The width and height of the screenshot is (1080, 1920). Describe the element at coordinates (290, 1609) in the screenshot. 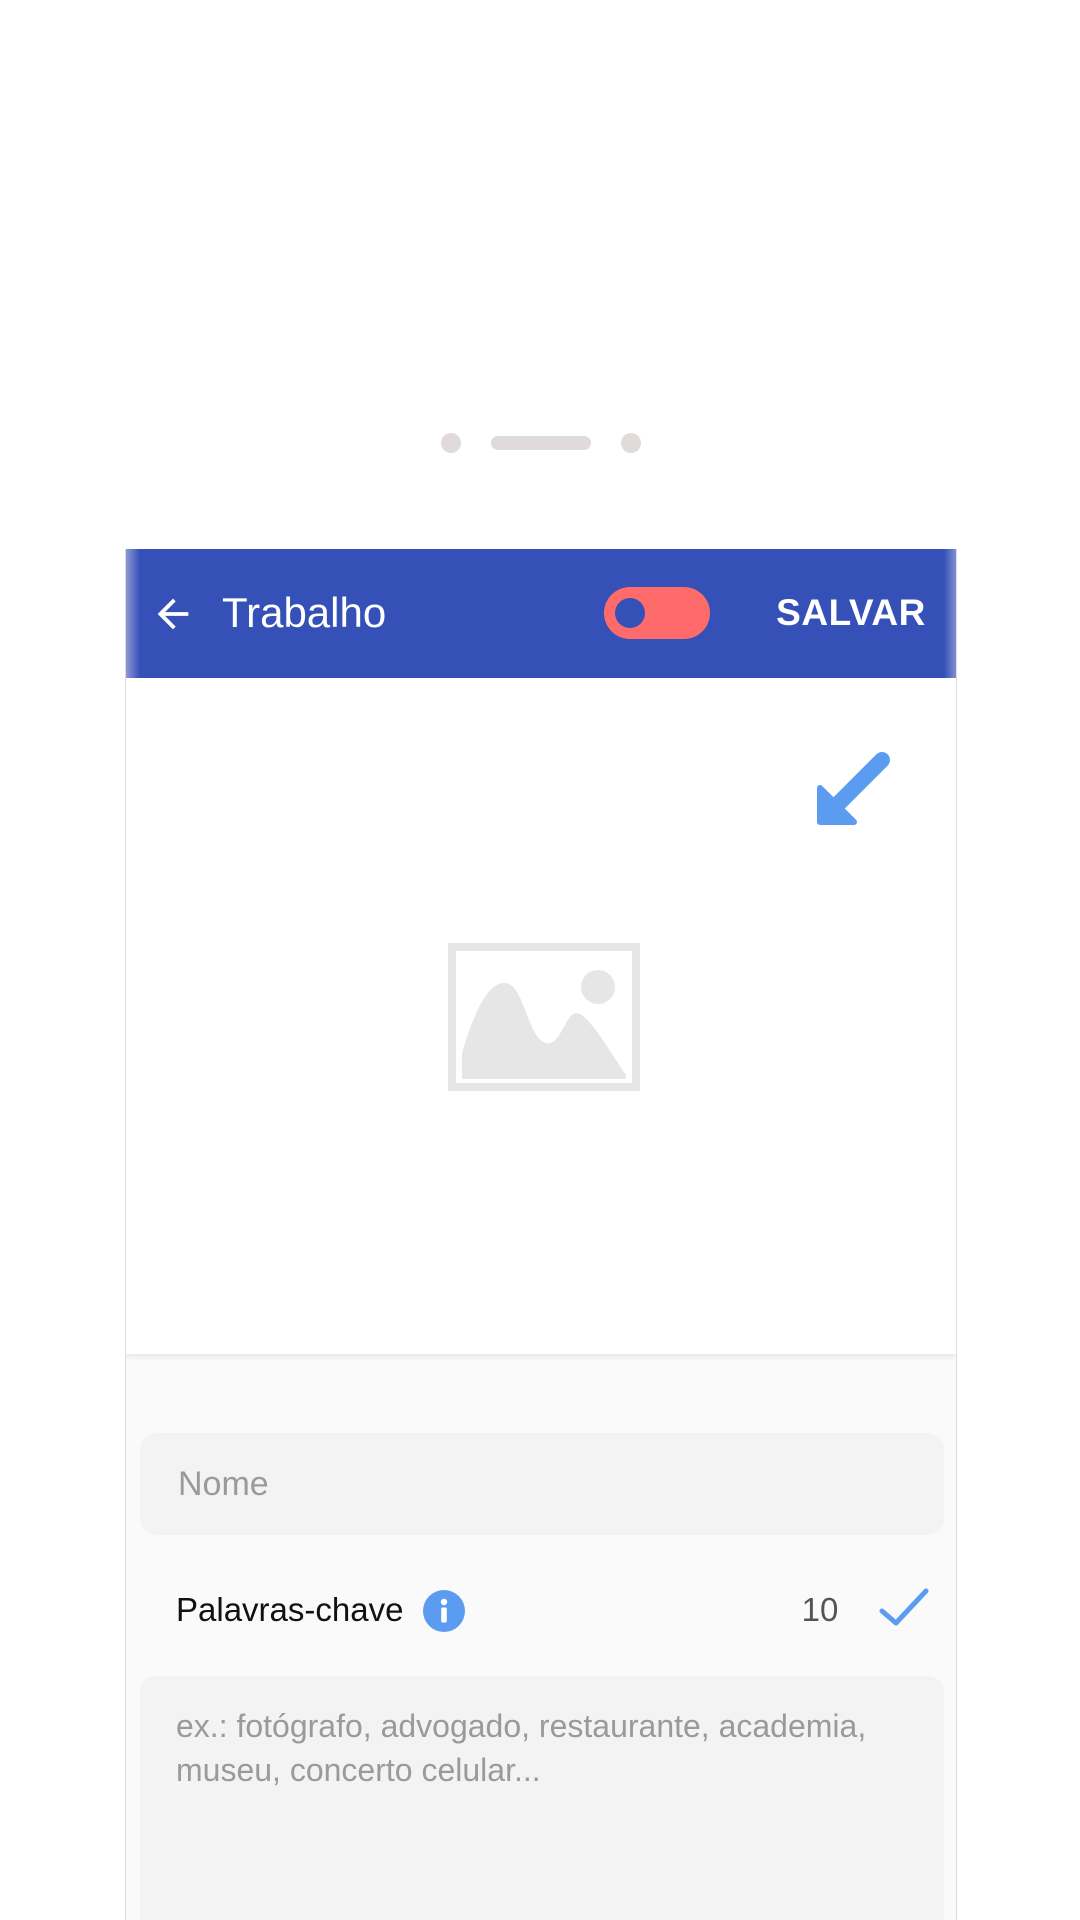

I see `keywords-label: Palavras-chave` at that location.